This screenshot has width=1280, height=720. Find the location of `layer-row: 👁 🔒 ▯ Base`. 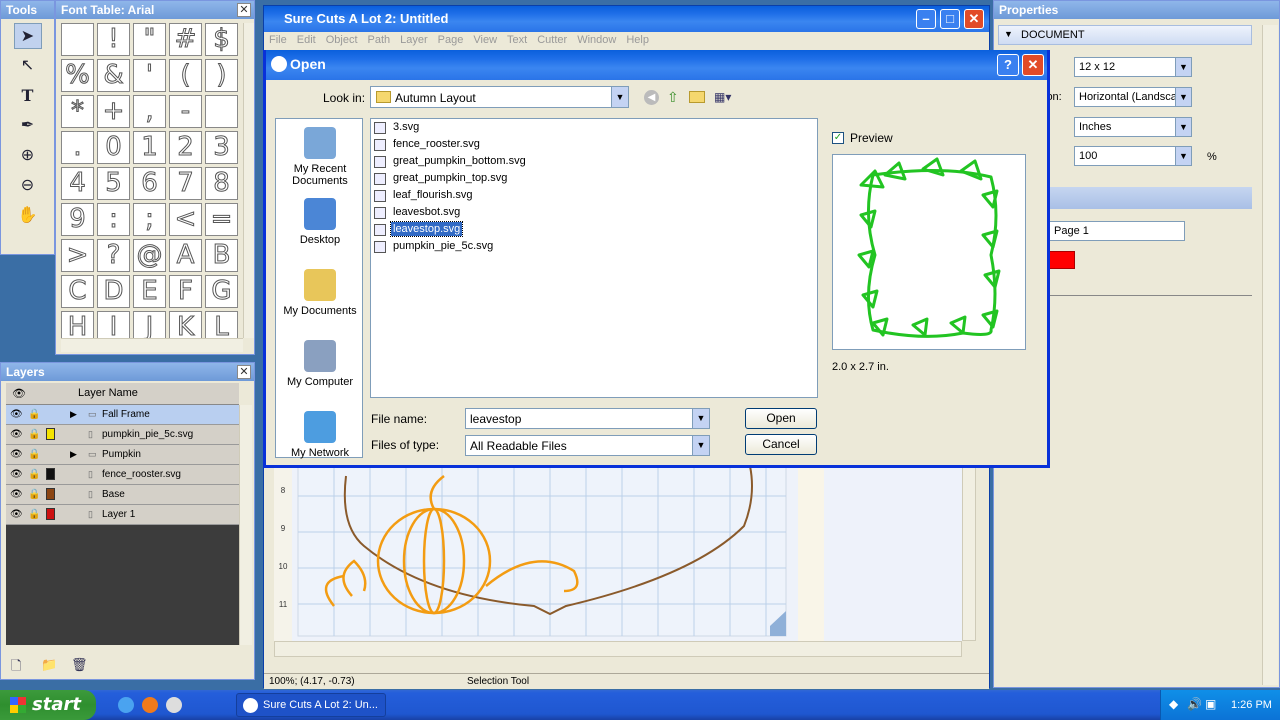

layer-row: 👁 🔒 ▯ Base is located at coordinates (122, 495).